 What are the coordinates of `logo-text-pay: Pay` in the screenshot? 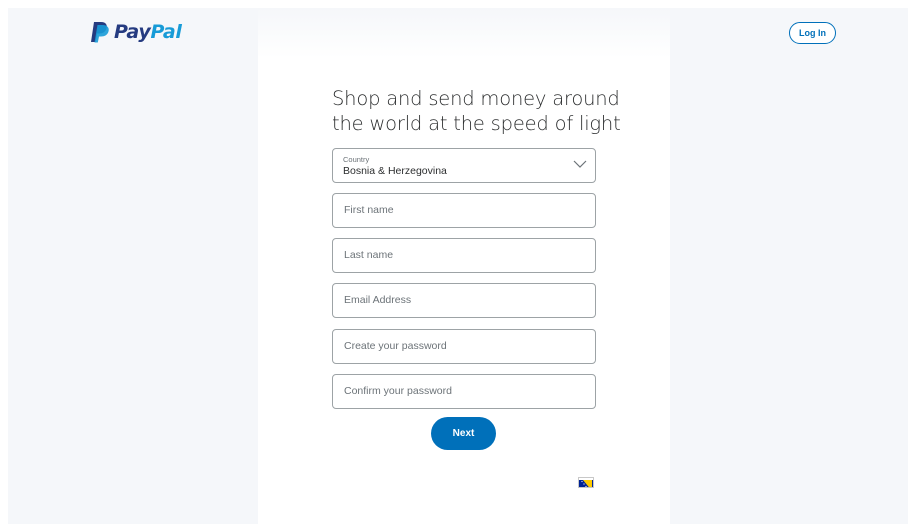 It's located at (132, 32).